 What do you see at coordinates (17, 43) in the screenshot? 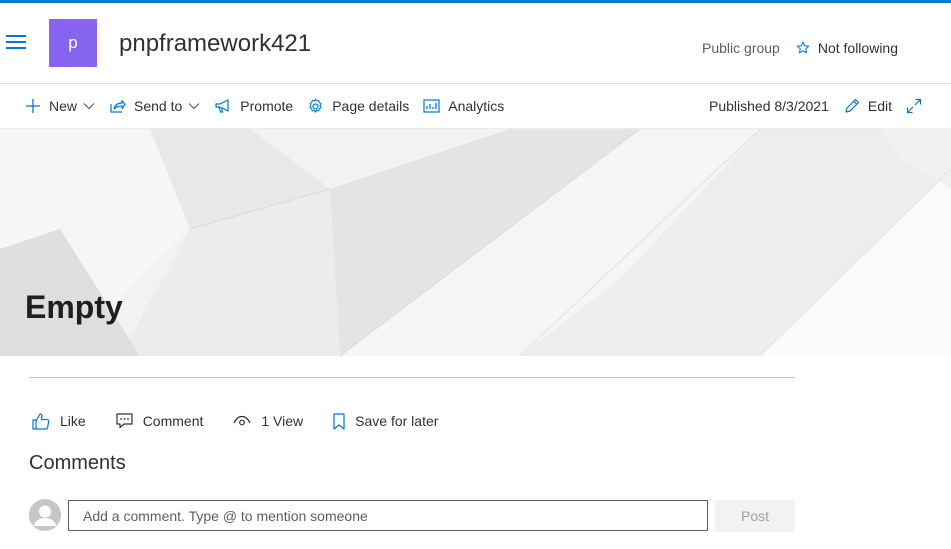
I see `hamburger-menu-icon` at bounding box center [17, 43].